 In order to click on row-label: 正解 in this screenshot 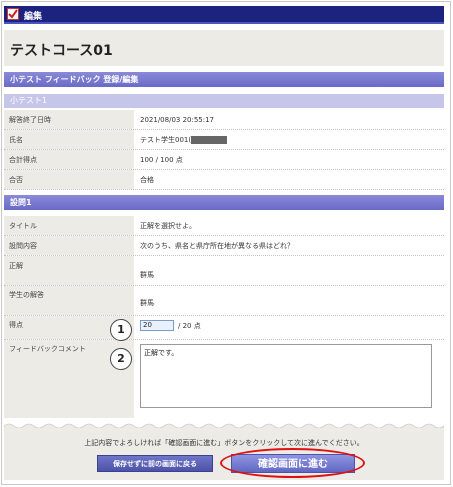, I will do `click(69, 270)`.